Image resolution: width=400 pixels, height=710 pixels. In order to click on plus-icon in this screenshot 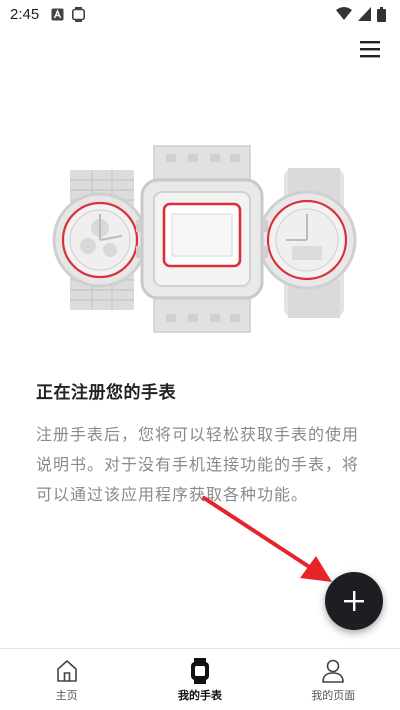, I will do `click(354, 601)`.